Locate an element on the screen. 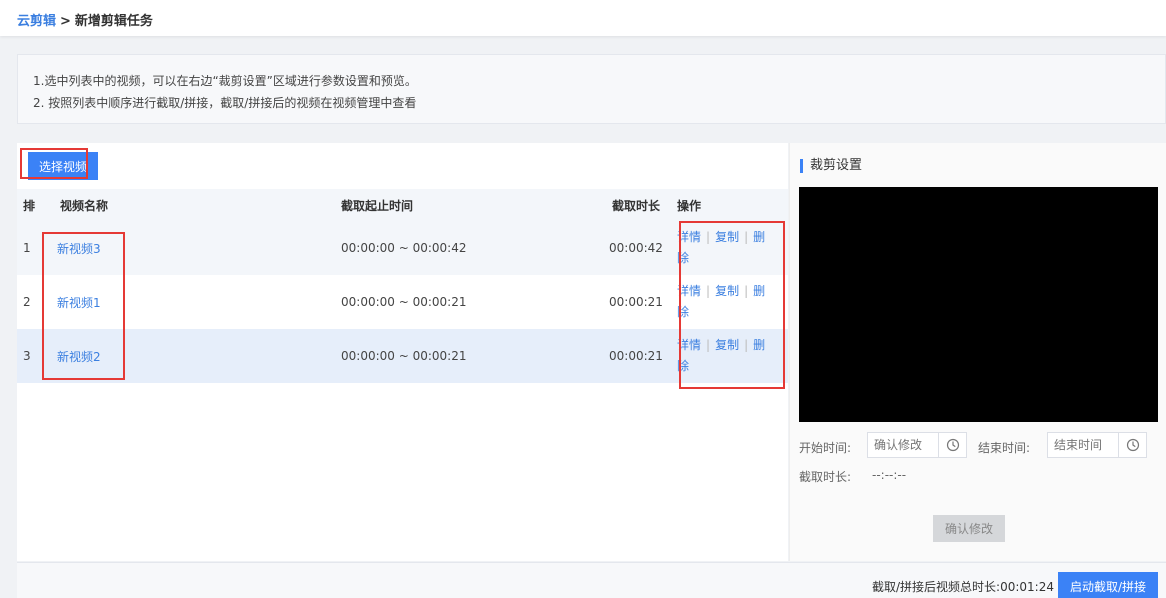  row-time-range: 00:00:00 ~ 00:00:42 is located at coordinates (404, 248).